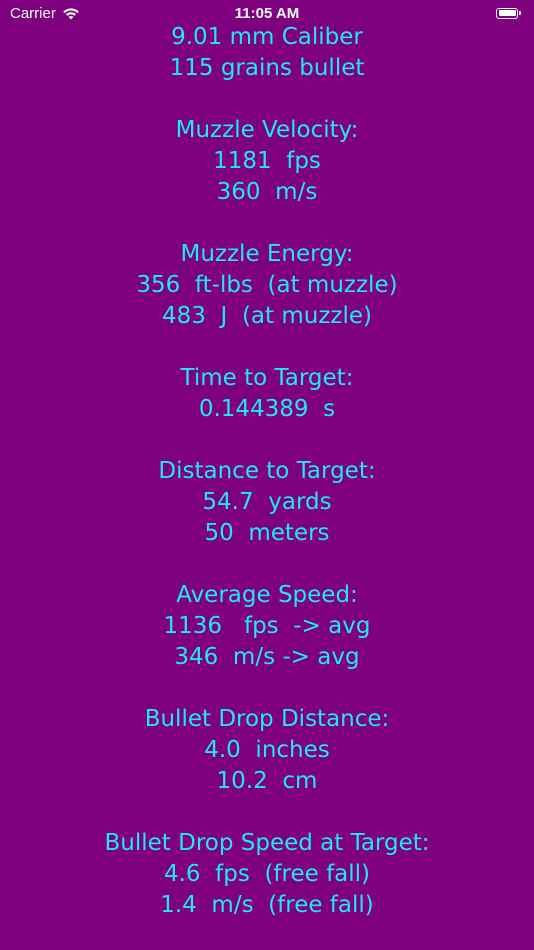  Describe the element at coordinates (267, 843) in the screenshot. I see `bullet-drop-speed-heading: Bullet Drop Speed at Target:` at that location.